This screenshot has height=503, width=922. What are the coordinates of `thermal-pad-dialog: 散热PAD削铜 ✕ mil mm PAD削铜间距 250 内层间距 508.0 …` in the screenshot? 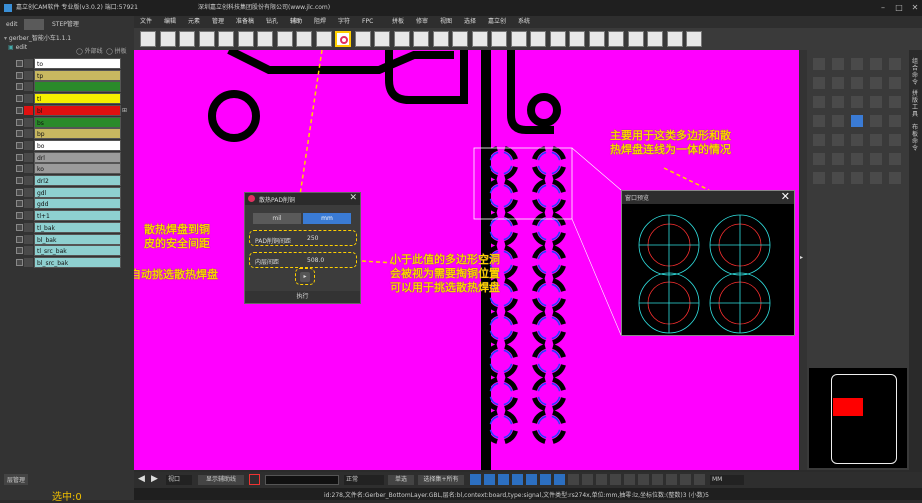 It's located at (302, 248).